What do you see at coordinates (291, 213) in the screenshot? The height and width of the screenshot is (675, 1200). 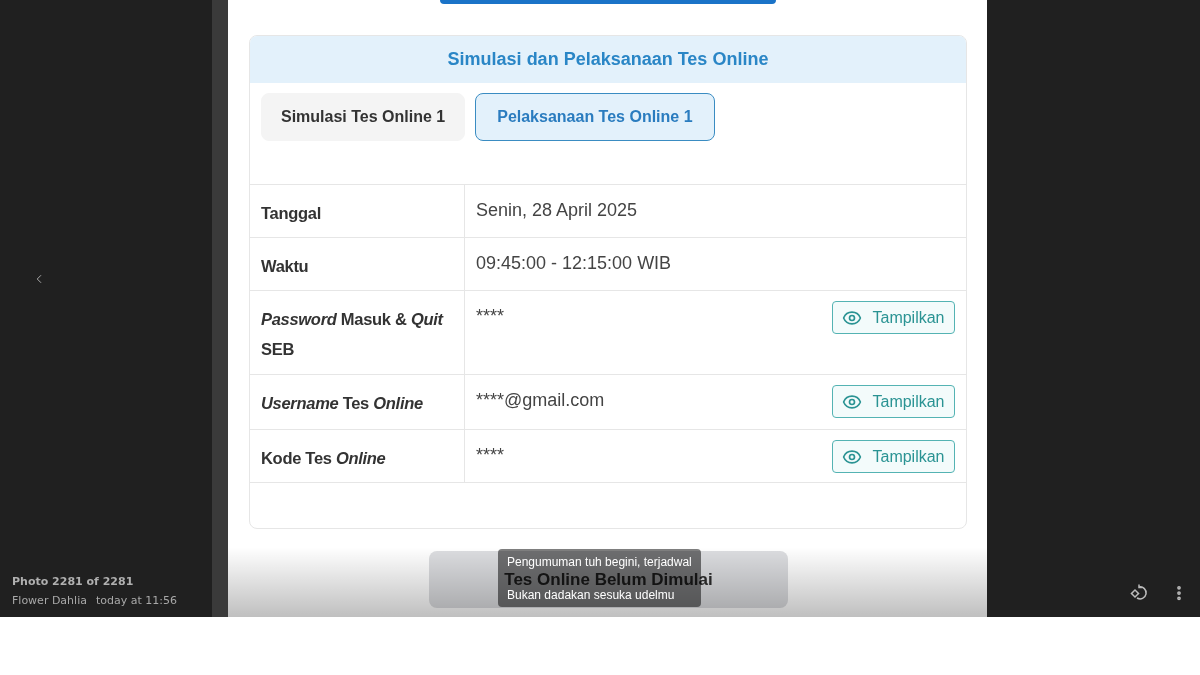 I see `field-label: Tanggal` at bounding box center [291, 213].